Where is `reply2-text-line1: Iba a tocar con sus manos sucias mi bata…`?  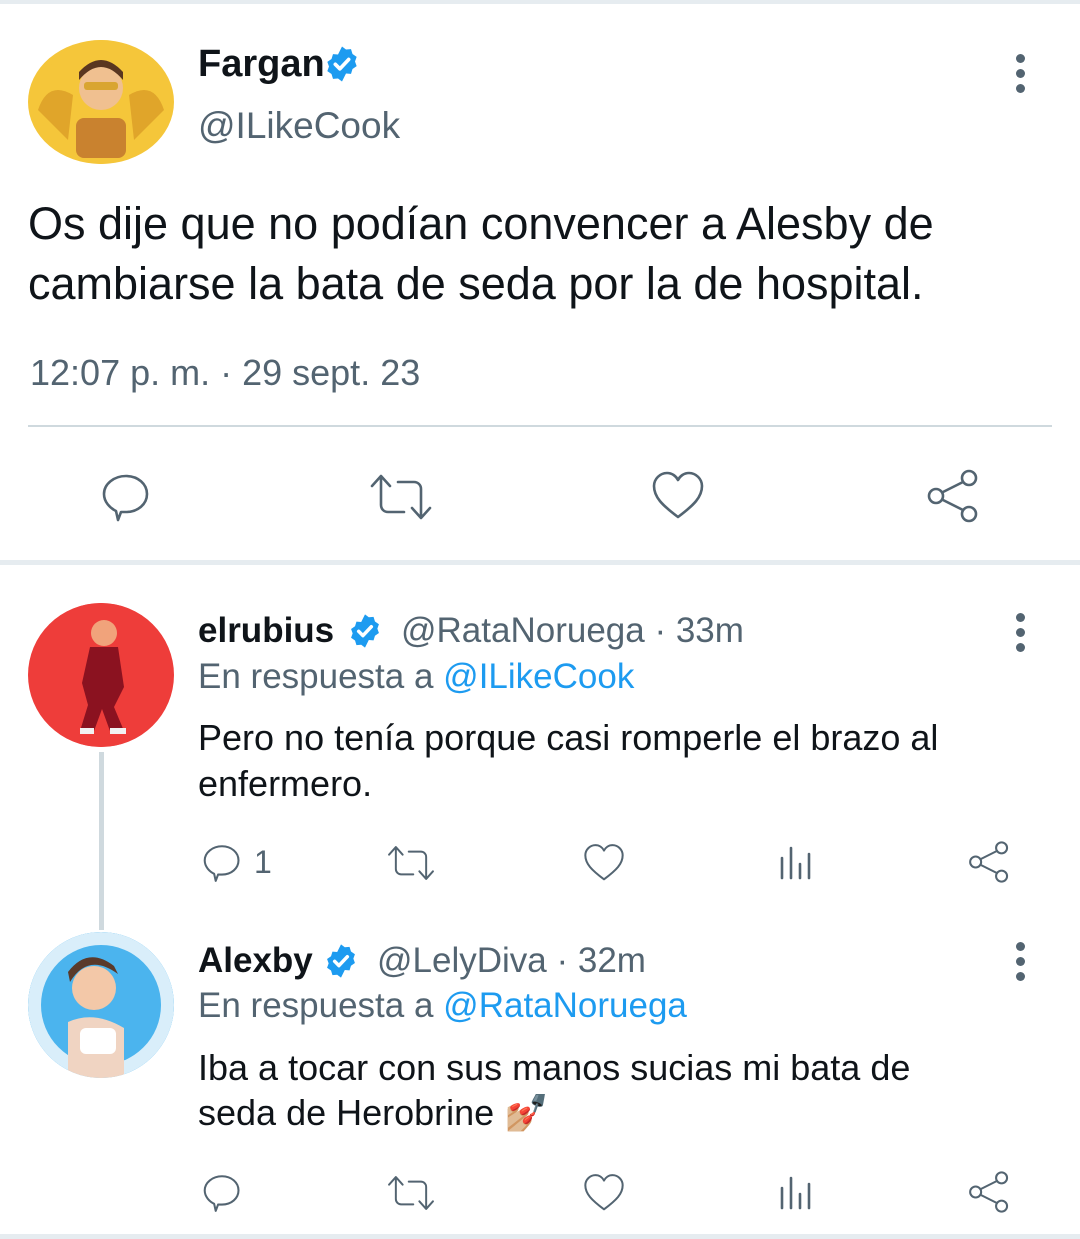
reply2-text-line1: Iba a tocar con sus manos sucias mi bata… is located at coordinates (554, 1067).